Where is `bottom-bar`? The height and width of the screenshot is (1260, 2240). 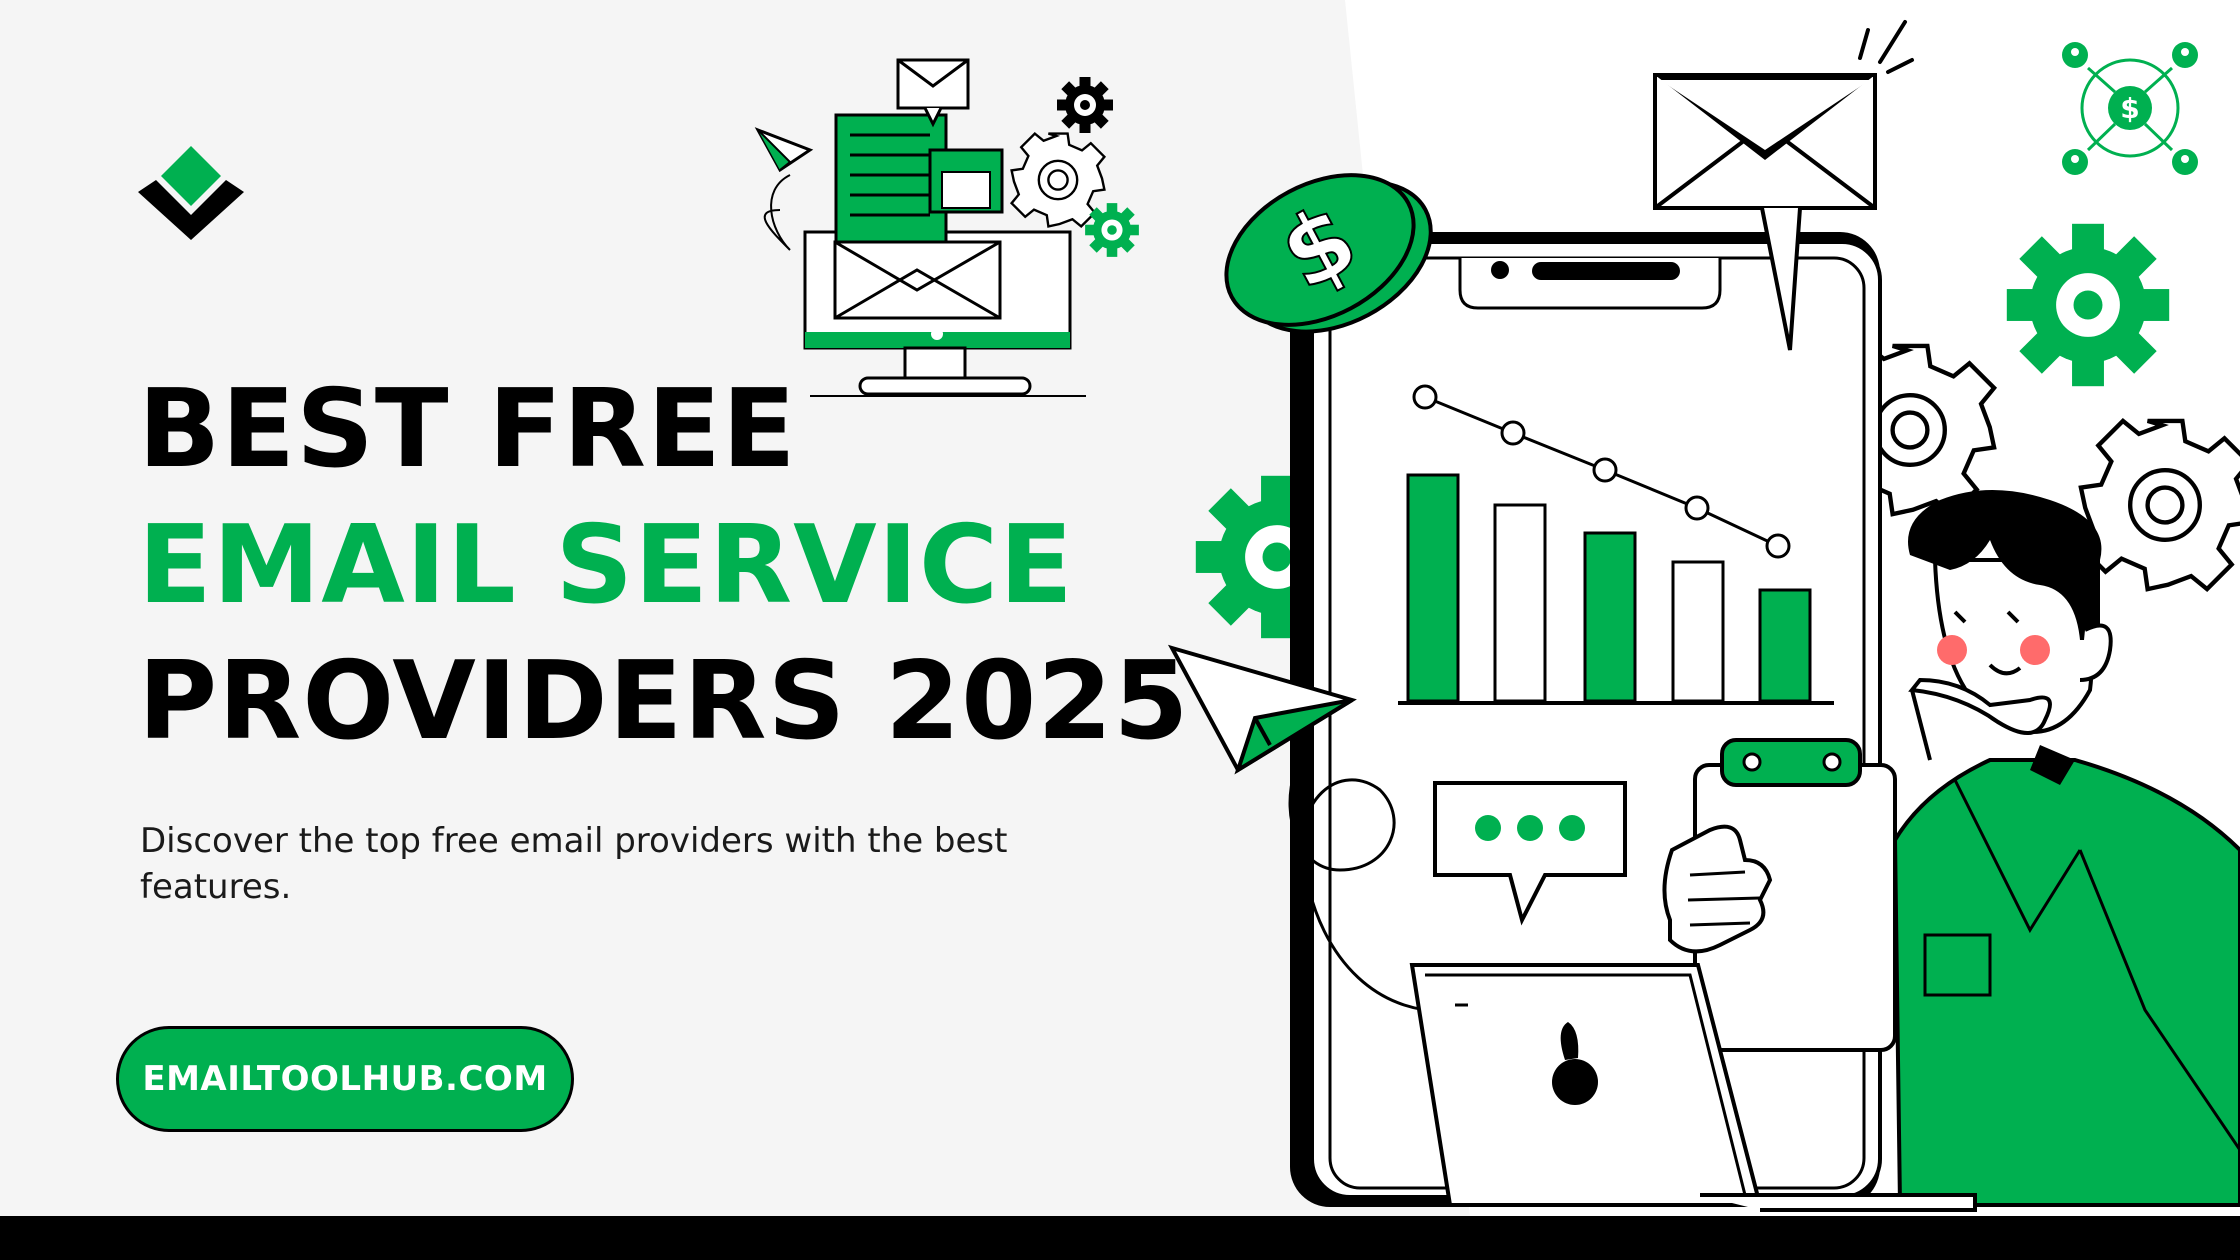 bottom-bar is located at coordinates (1120, 1238).